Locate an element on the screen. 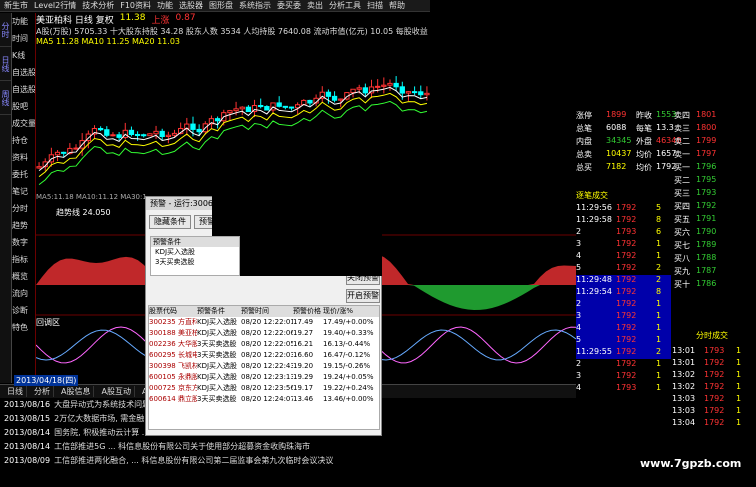  bottom-tab: 分析 is located at coordinates (42, 391).